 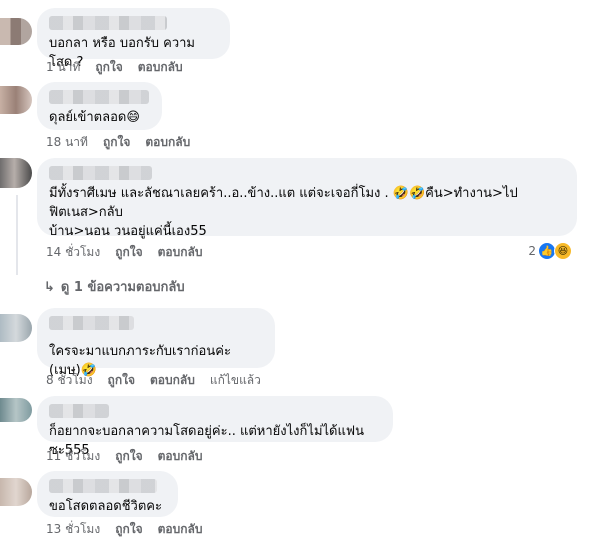 I want to click on comment-meta: 8 ชั่วโมง ถูกใจ ตอบกลับ แก้ไขแล้ว, so click(x=153, y=380).